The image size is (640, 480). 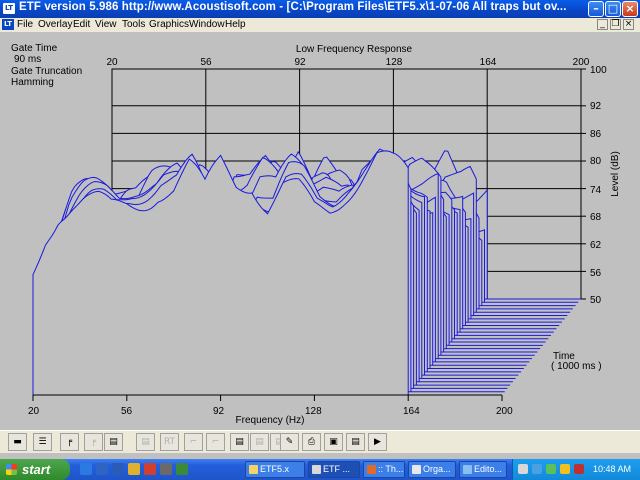 What do you see at coordinates (46, 71) in the screenshot?
I see `gate-window-label: Gate Truncation` at bounding box center [46, 71].